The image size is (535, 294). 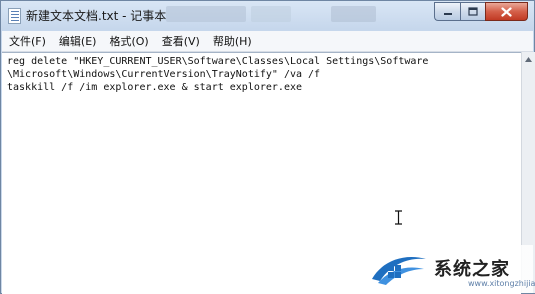 I want to click on menu-format: 格式(O), so click(x=128, y=41).